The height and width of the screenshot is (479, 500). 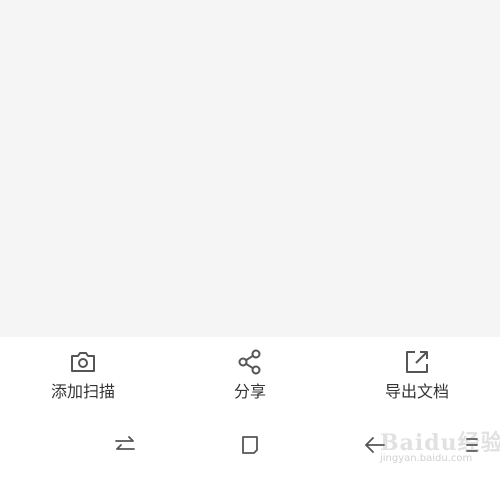 What do you see at coordinates (249, 362) in the screenshot?
I see `share-icon` at bounding box center [249, 362].